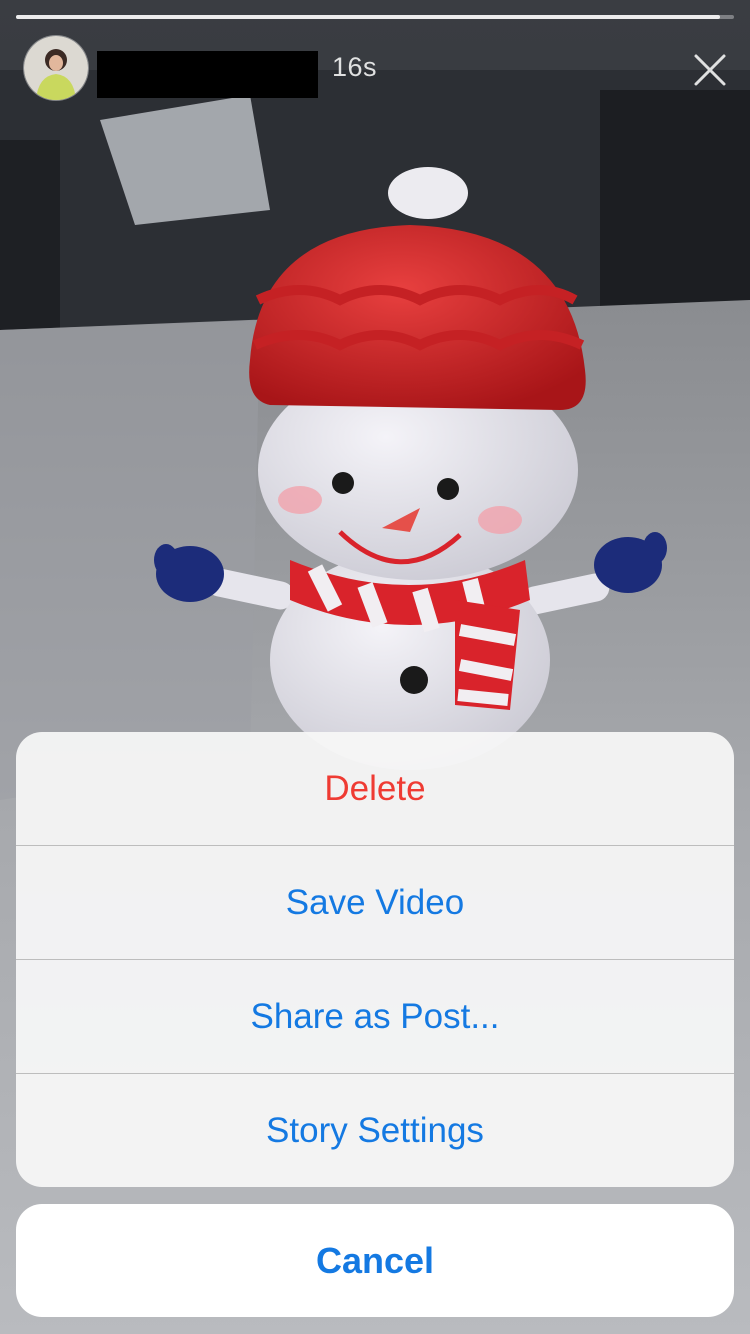 The height and width of the screenshot is (1334, 750). What do you see at coordinates (375, 1260) in the screenshot?
I see `cancel-button: Cancel` at bounding box center [375, 1260].